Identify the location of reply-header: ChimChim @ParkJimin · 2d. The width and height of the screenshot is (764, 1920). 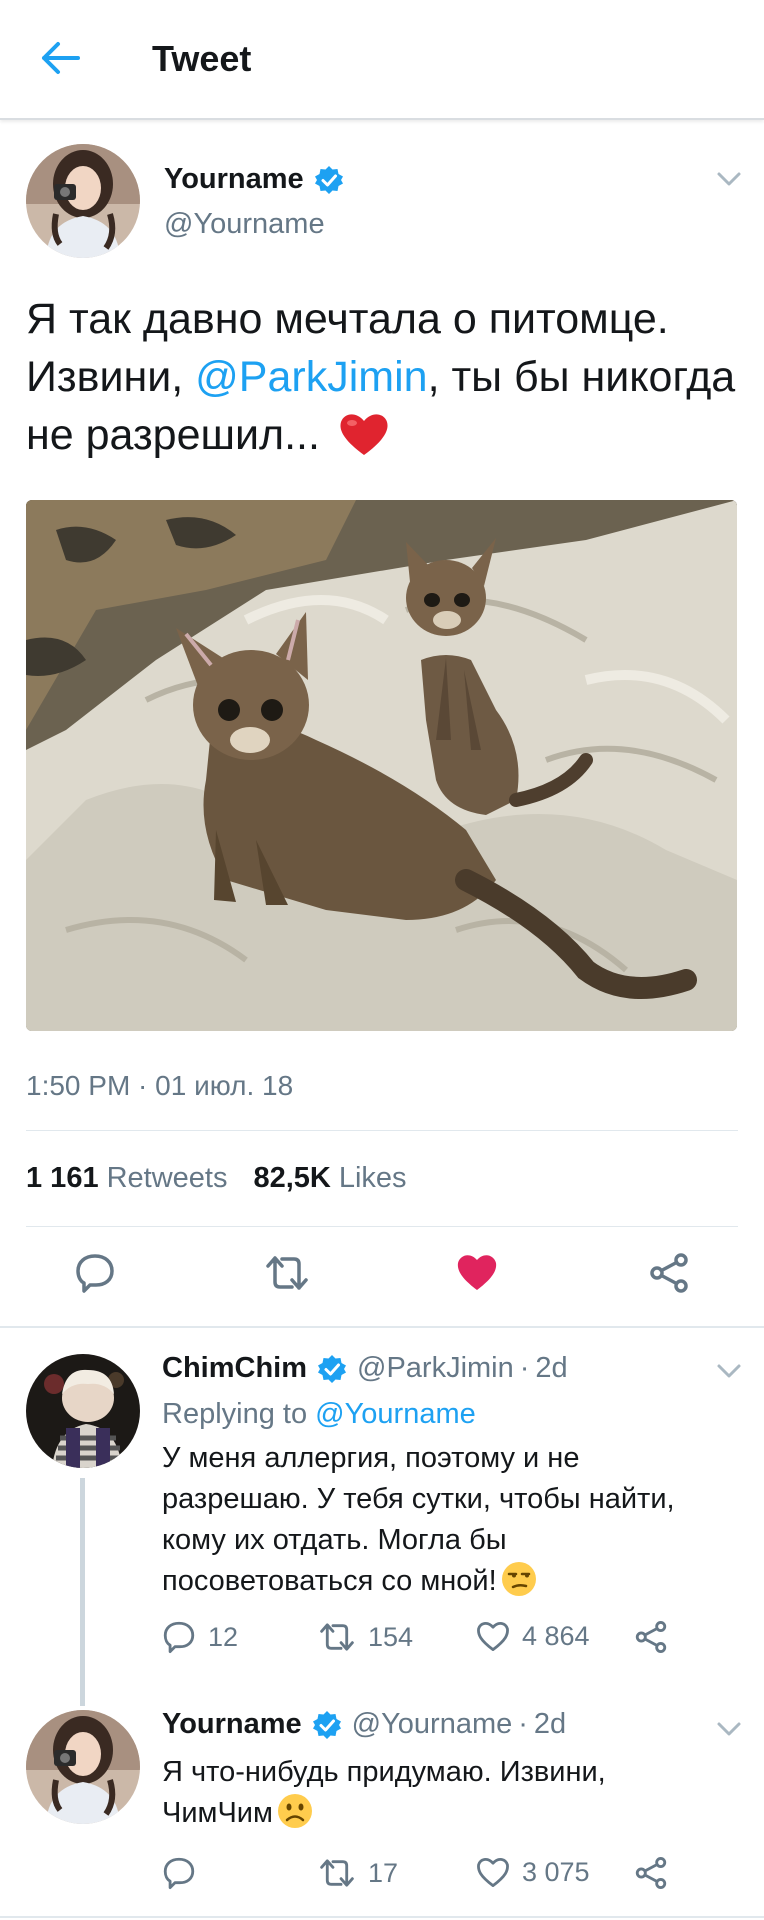
(365, 1368).